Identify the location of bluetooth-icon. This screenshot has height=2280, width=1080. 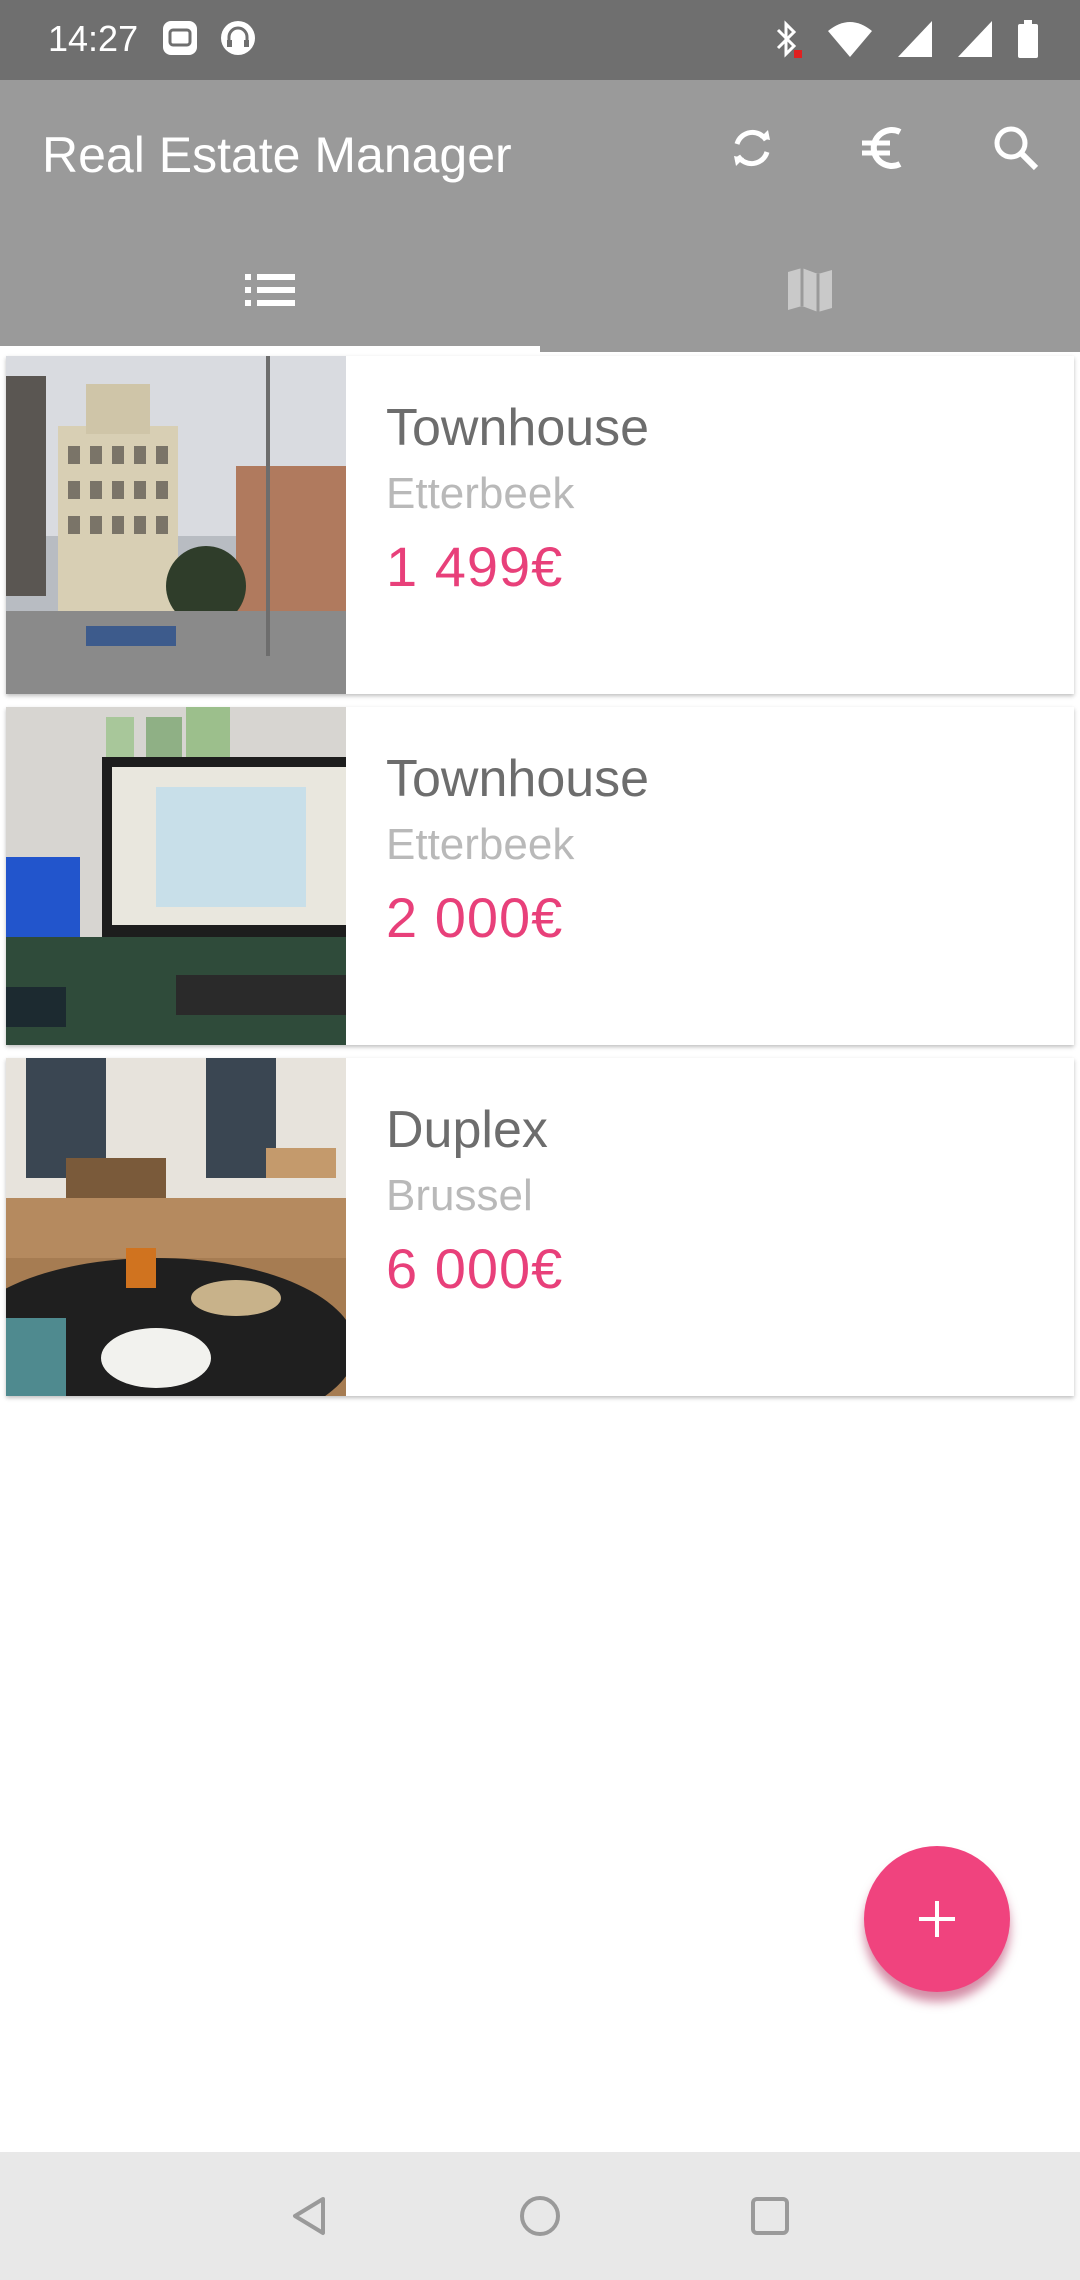
(789, 39).